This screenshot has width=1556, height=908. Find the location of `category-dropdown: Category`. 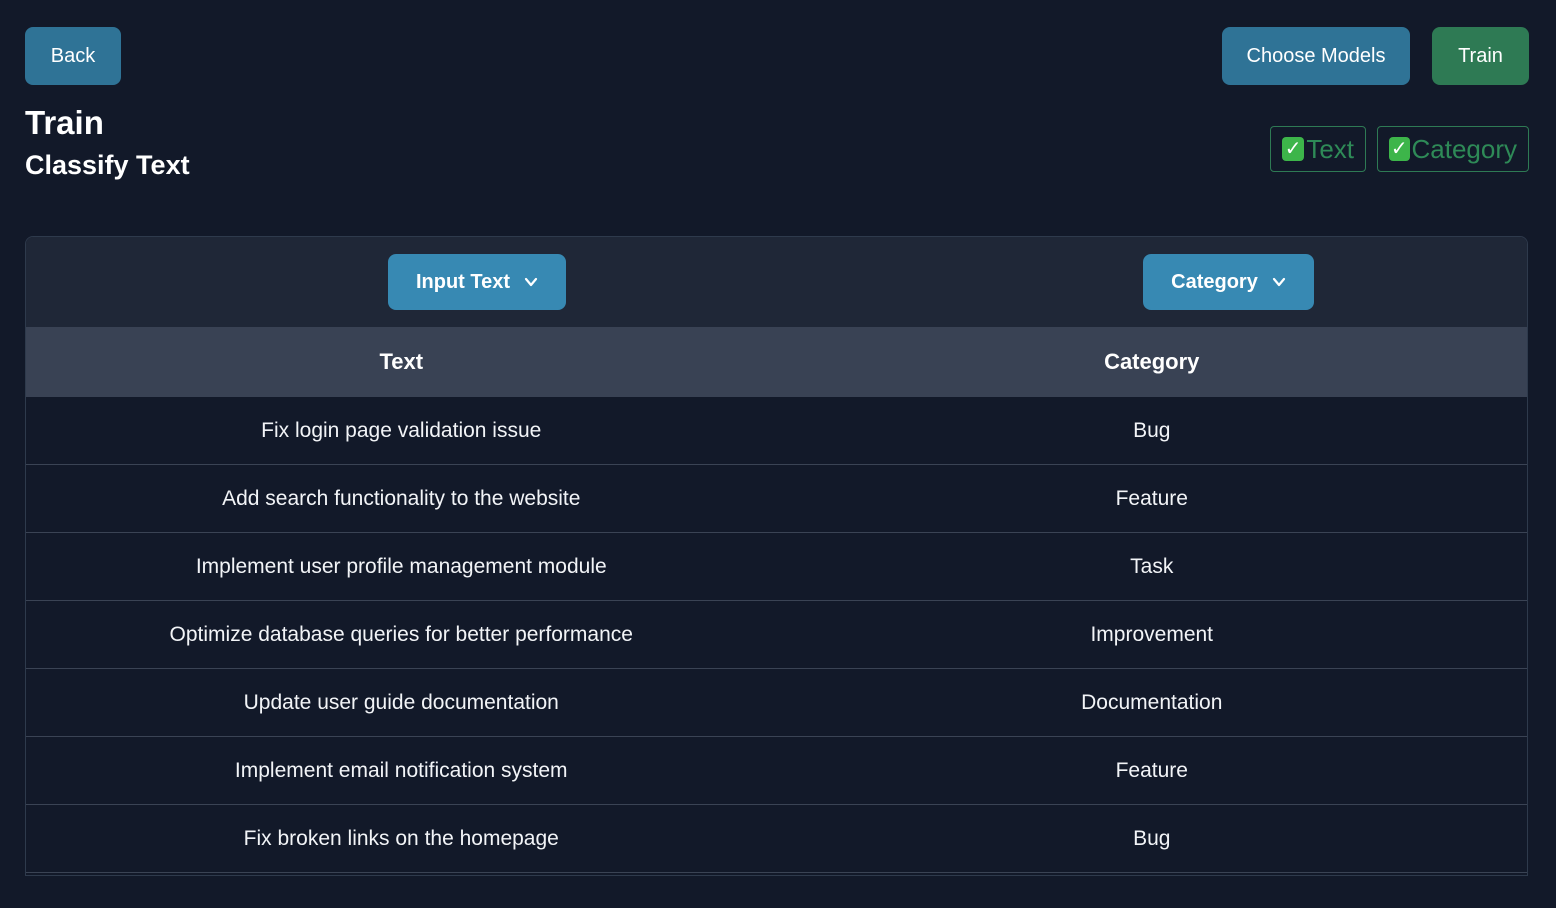

category-dropdown: Category is located at coordinates (1228, 282).